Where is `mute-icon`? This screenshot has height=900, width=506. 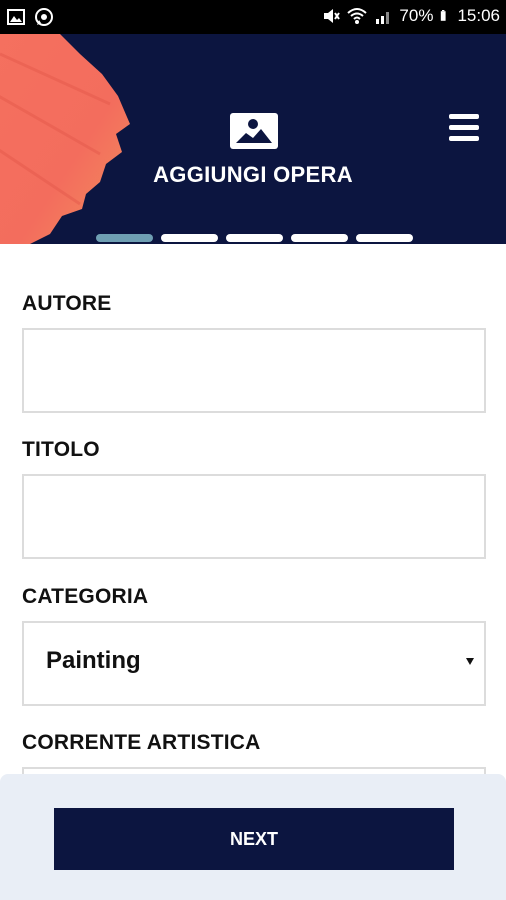
mute-icon is located at coordinates (332, 16).